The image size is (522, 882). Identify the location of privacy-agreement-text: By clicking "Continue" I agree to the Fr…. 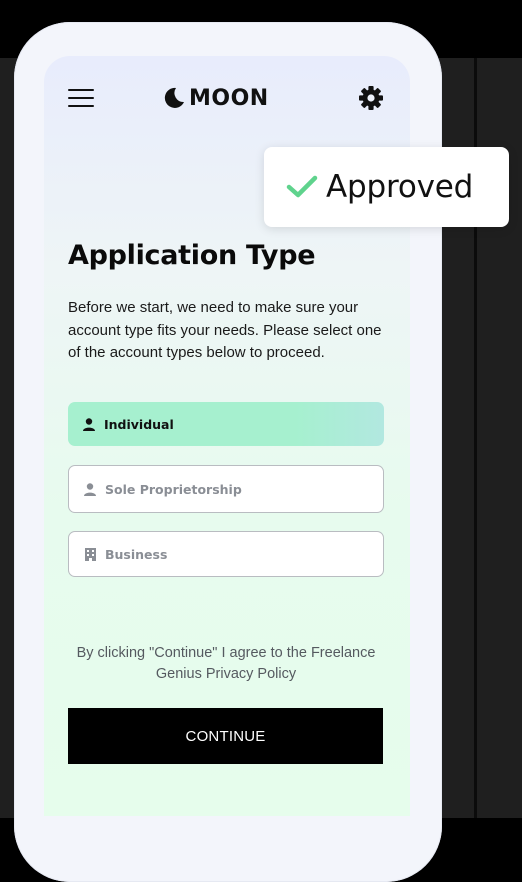
(226, 663).